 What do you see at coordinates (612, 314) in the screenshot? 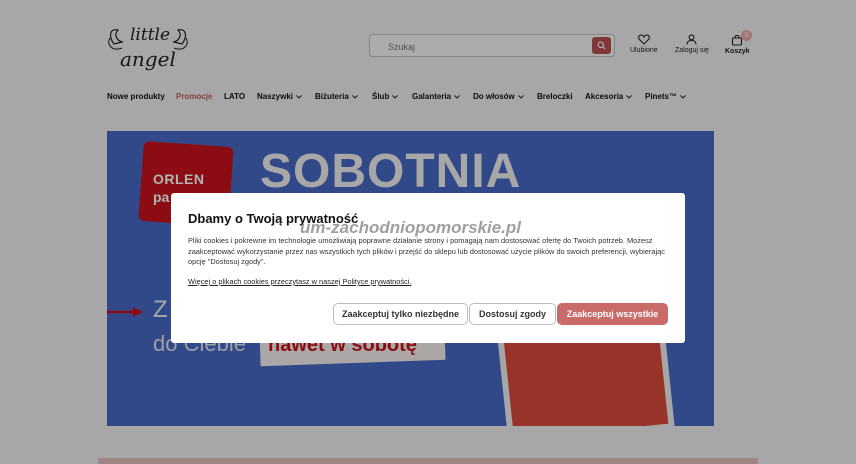
I see `accept-all-button: Zaakceptuj wszystkie` at bounding box center [612, 314].